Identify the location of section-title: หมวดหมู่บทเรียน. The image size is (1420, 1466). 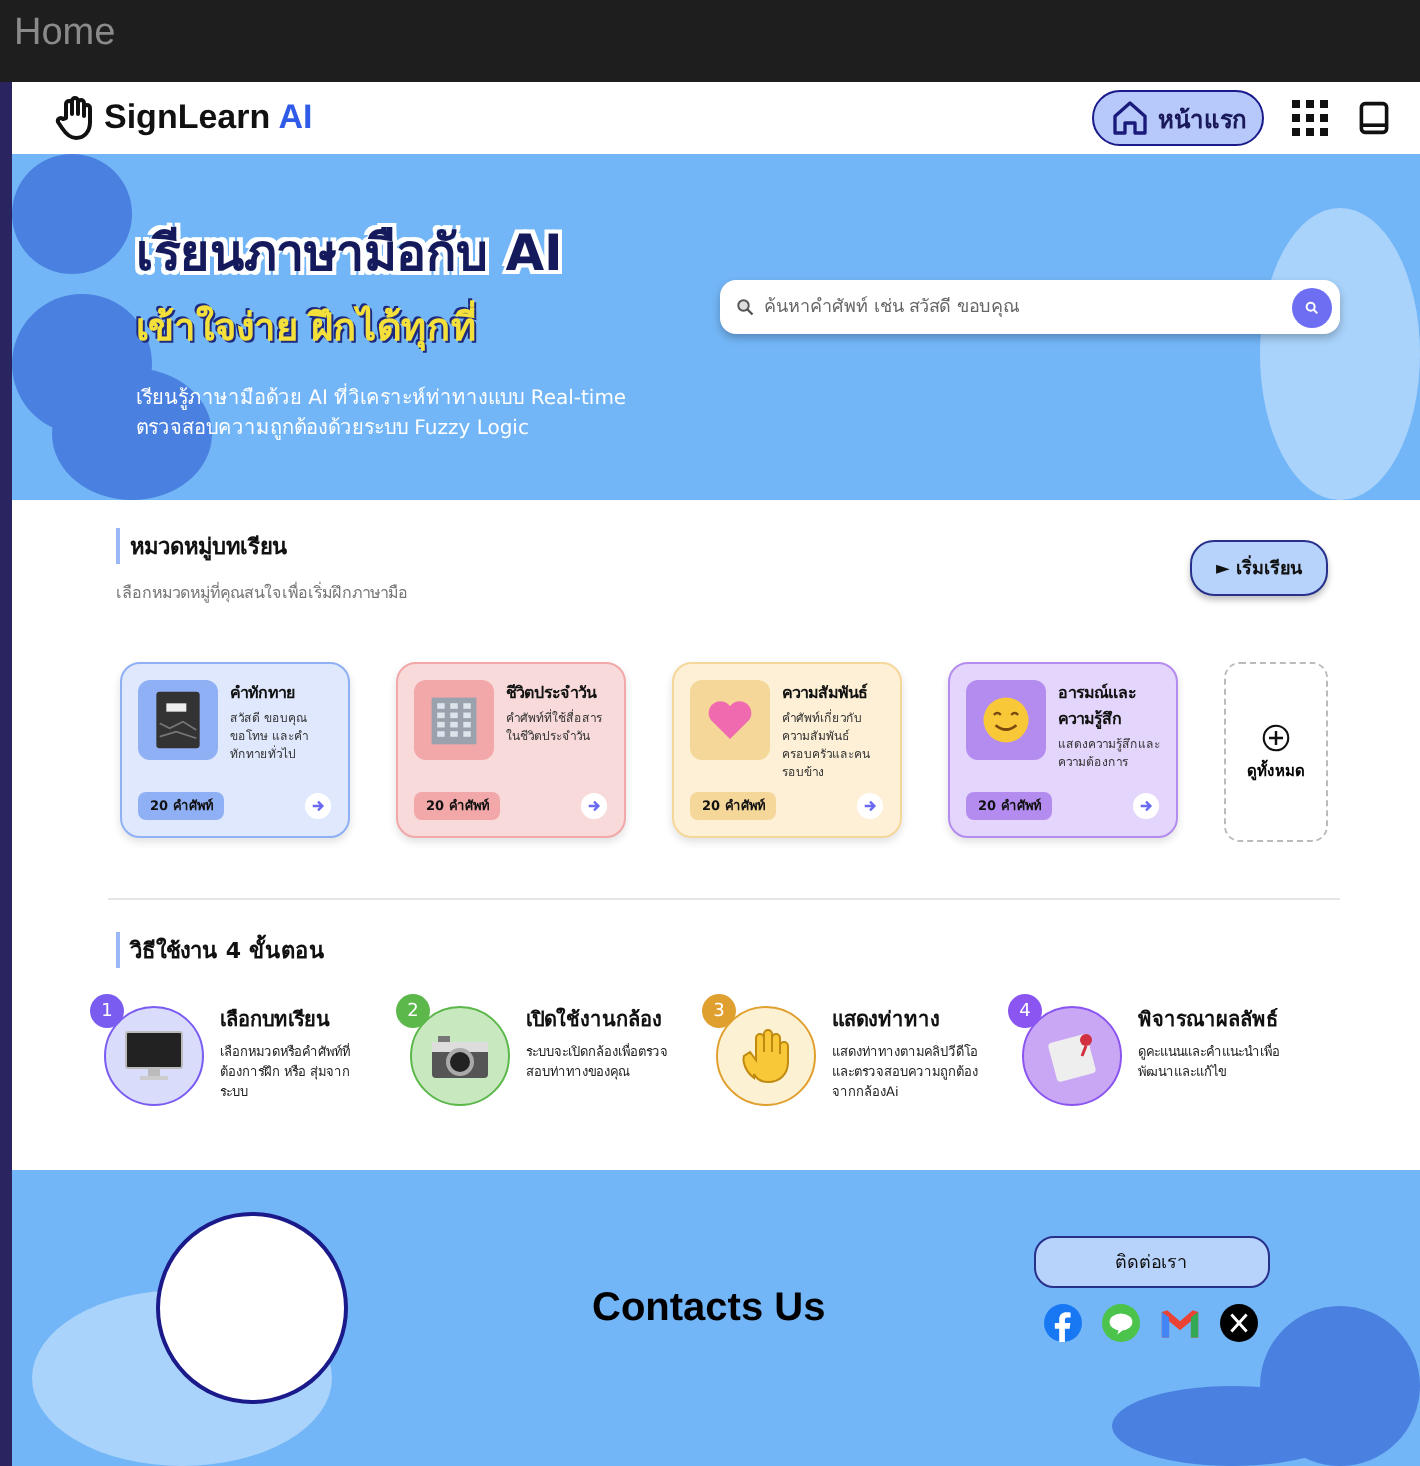
(262, 546).